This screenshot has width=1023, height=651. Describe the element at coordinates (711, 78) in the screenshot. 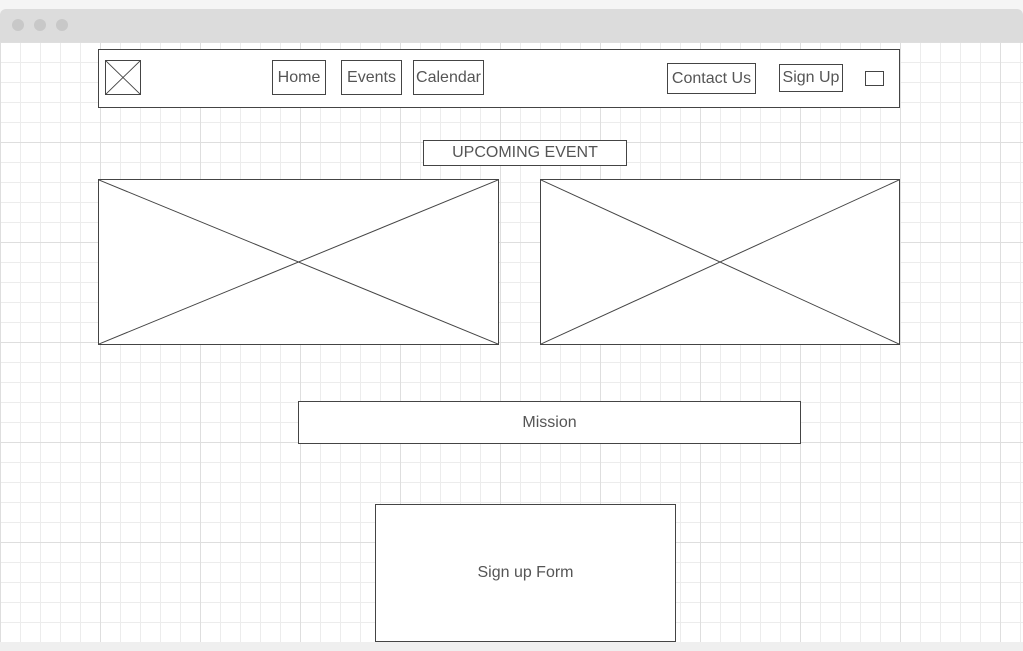

I see `contact-us-button: Contact Us` at that location.